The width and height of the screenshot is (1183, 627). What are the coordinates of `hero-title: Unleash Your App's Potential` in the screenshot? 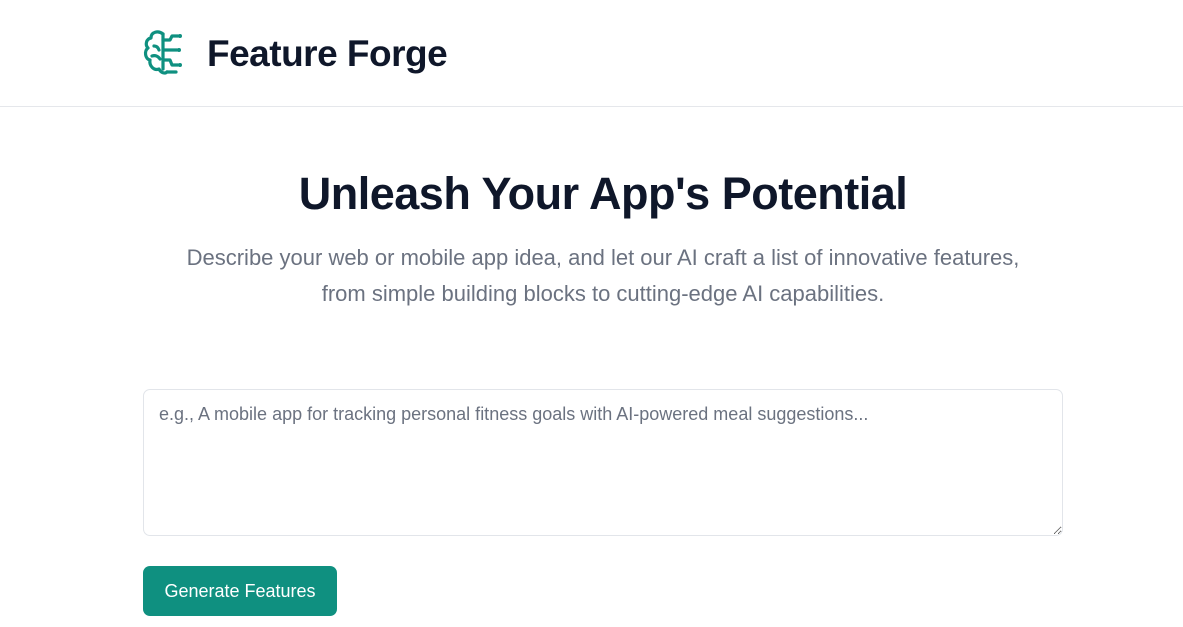 It's located at (603, 193).